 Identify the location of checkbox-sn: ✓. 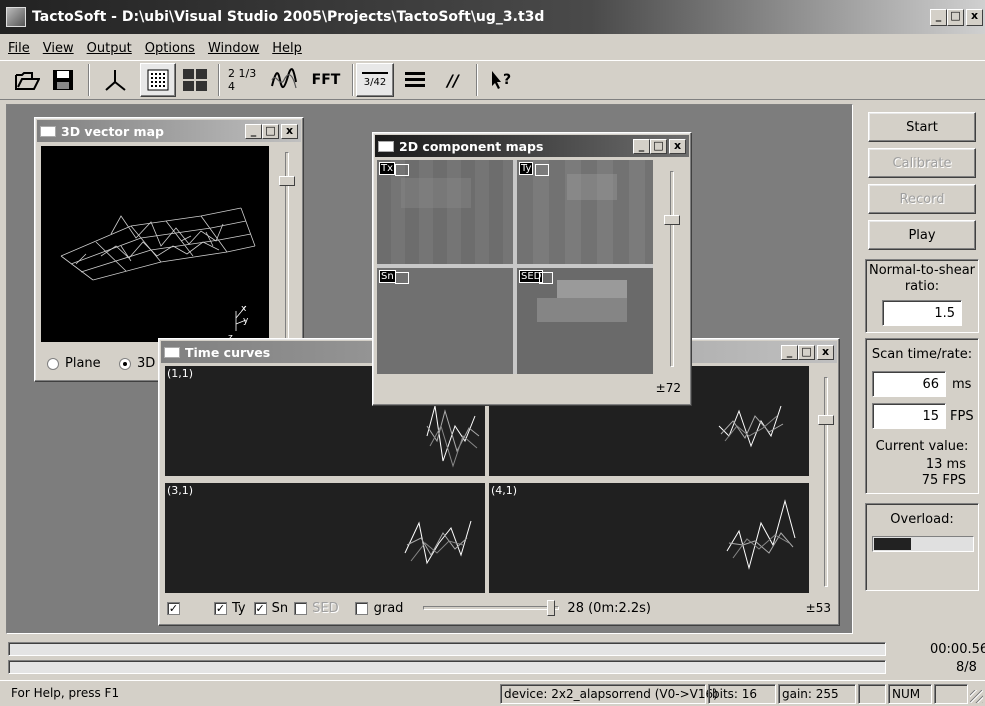
(260, 608).